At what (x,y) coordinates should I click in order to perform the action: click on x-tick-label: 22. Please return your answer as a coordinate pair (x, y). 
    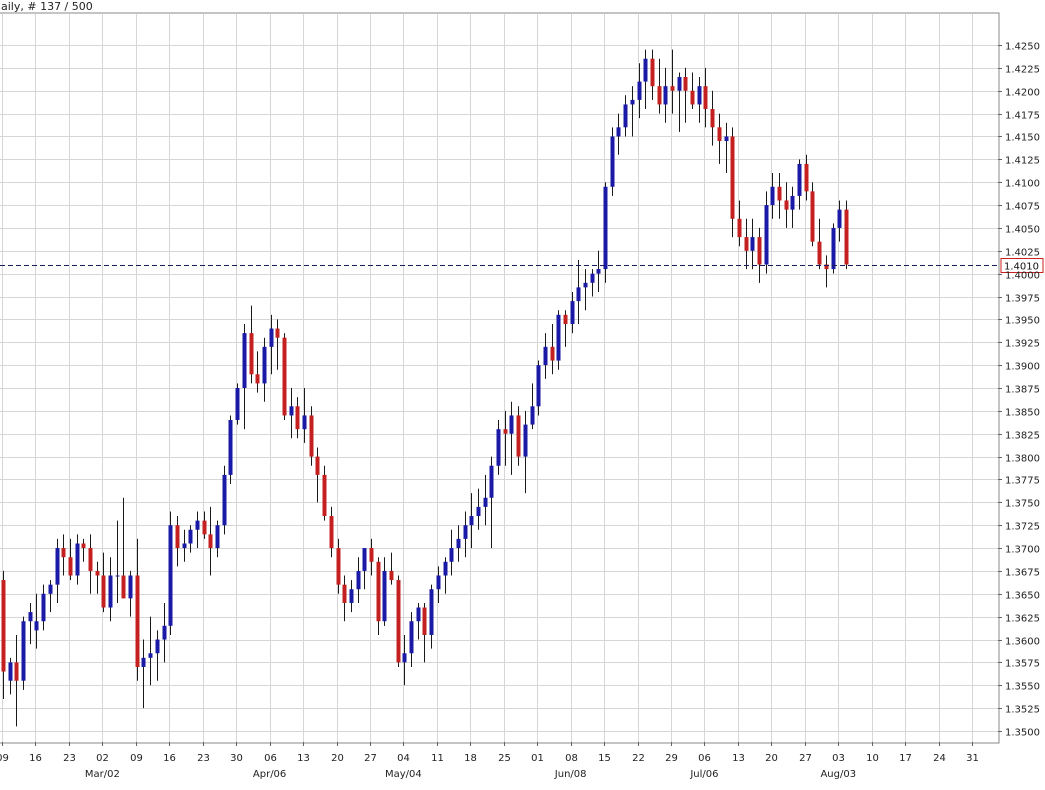
    Looking at the image, I should click on (638, 758).